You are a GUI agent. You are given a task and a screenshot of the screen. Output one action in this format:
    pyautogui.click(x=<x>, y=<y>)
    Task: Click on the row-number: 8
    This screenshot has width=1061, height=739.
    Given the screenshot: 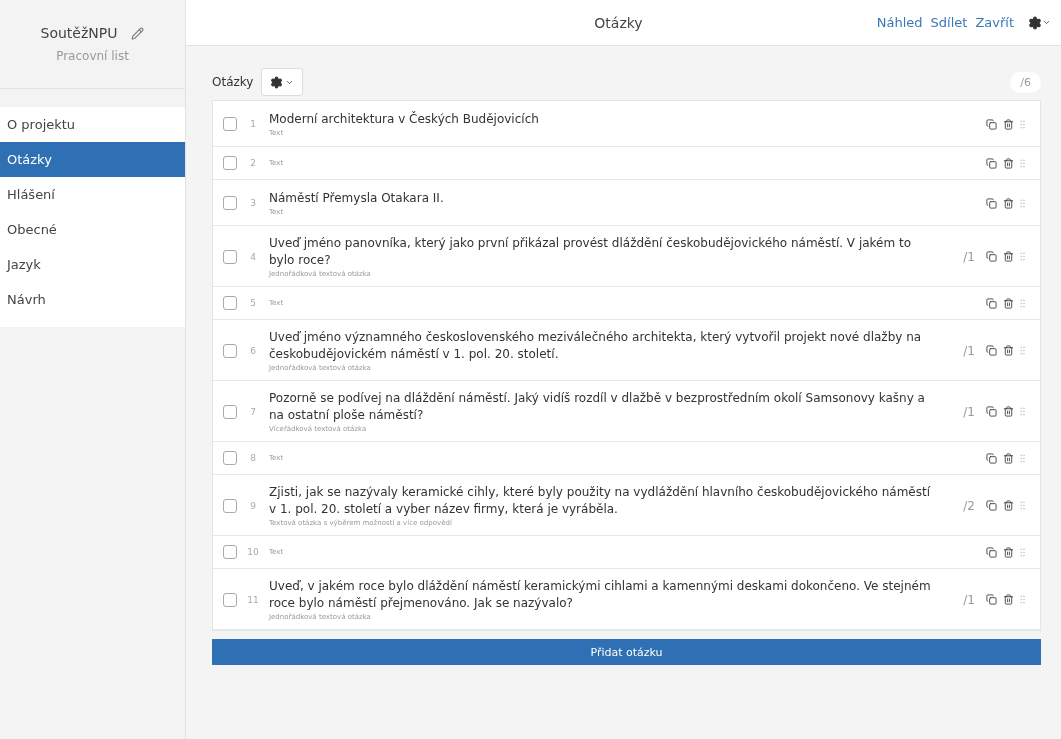 What is the action you would take?
    pyautogui.click(x=253, y=458)
    